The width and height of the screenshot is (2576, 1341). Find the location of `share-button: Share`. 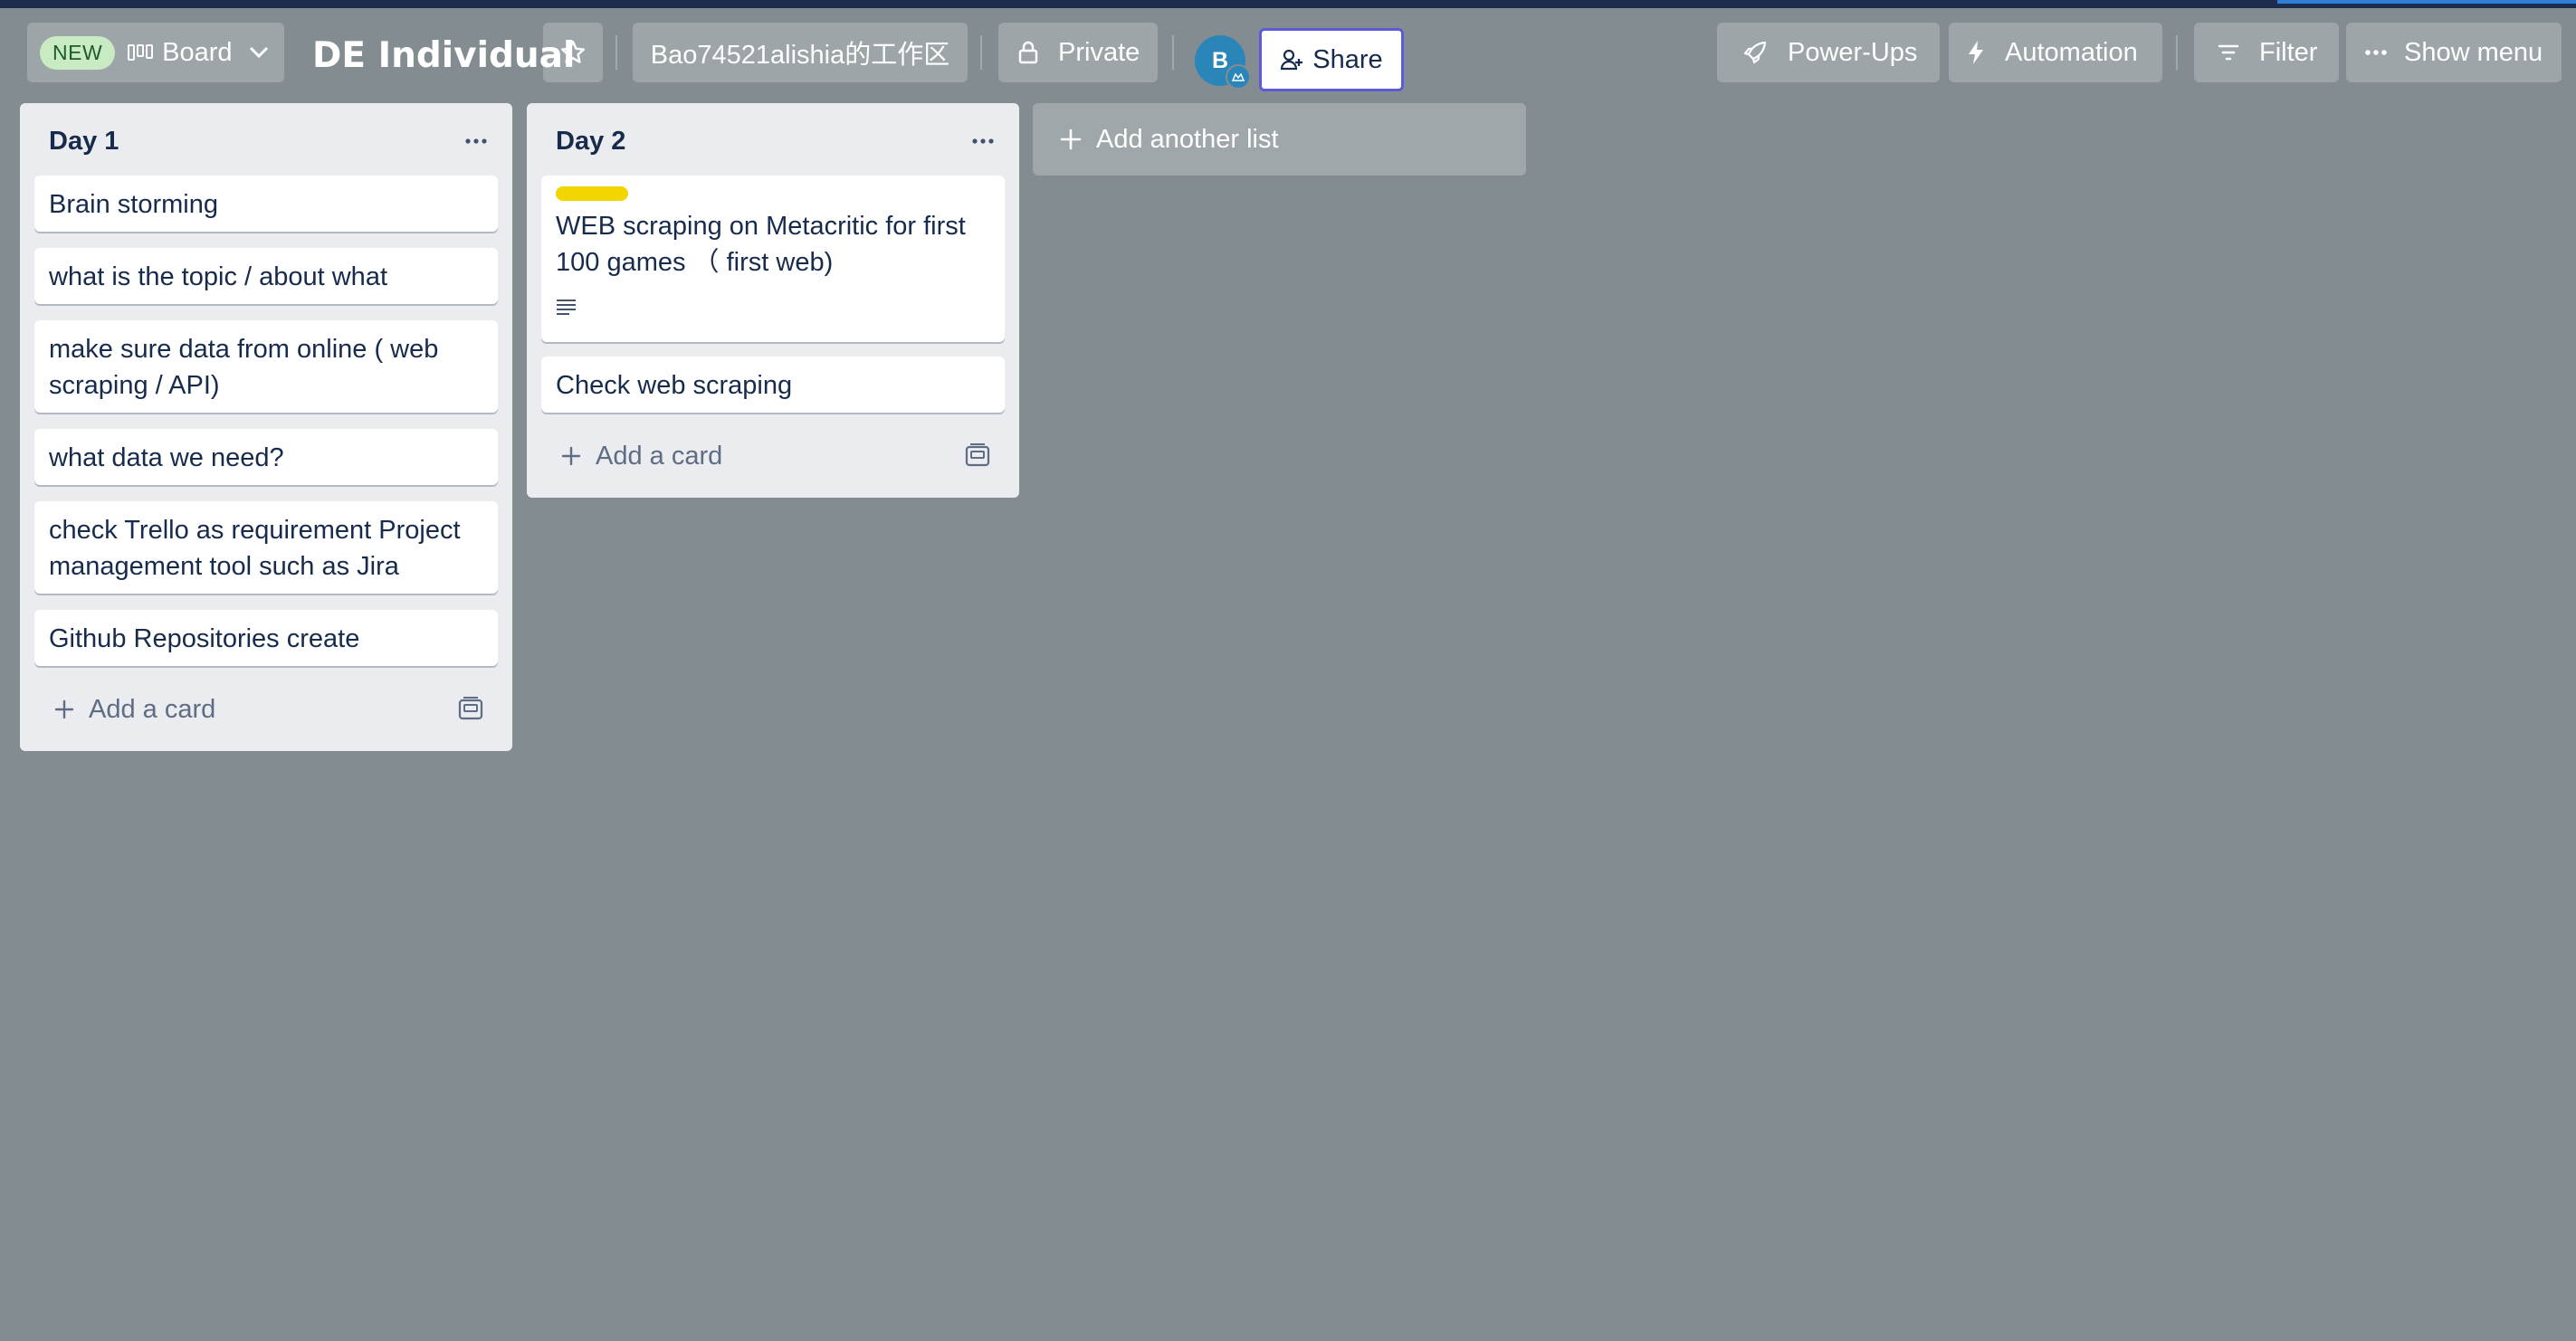

share-button: Share is located at coordinates (1331, 59).